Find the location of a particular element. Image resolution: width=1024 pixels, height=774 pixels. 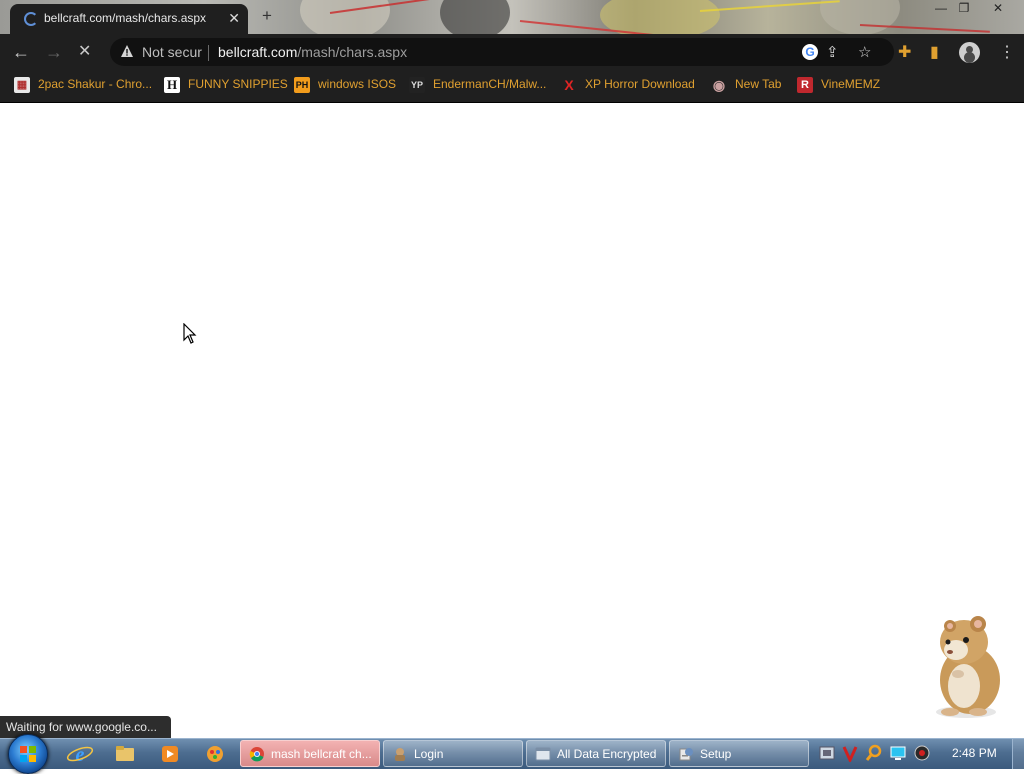

url-text: bellcraft.com/mash/chars.aspx is located at coordinates (312, 52).